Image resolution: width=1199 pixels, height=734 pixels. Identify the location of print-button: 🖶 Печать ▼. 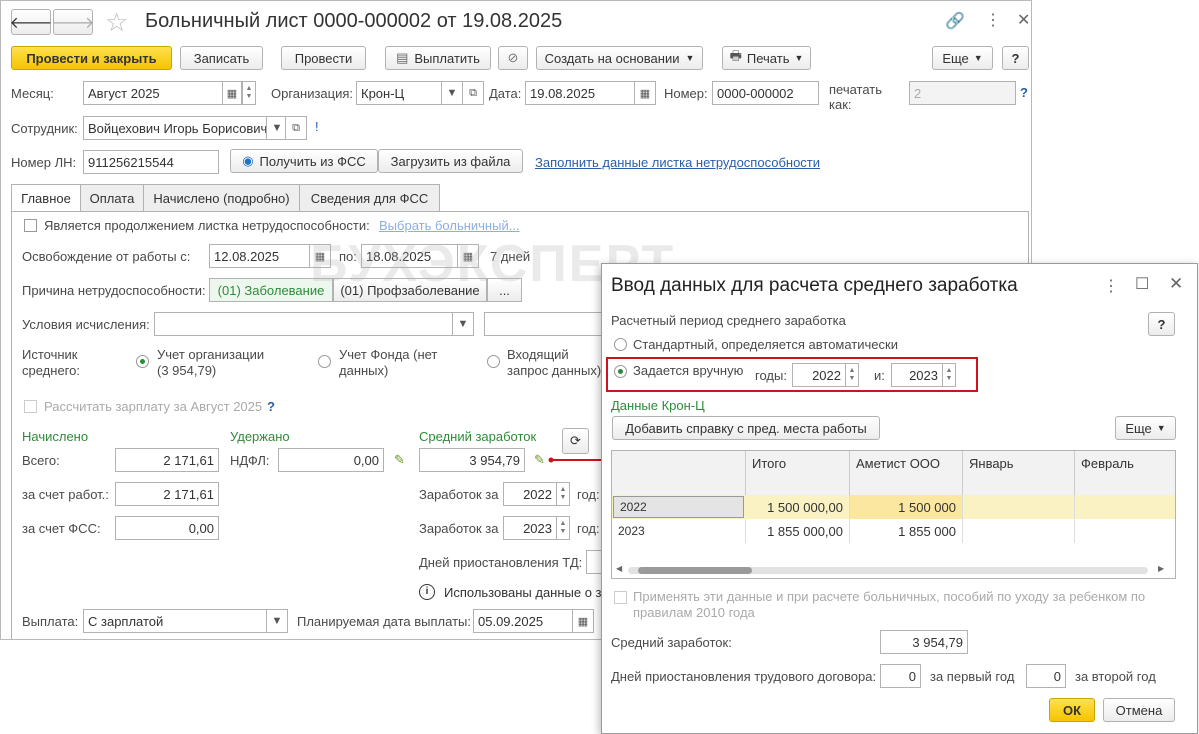
(766, 58).